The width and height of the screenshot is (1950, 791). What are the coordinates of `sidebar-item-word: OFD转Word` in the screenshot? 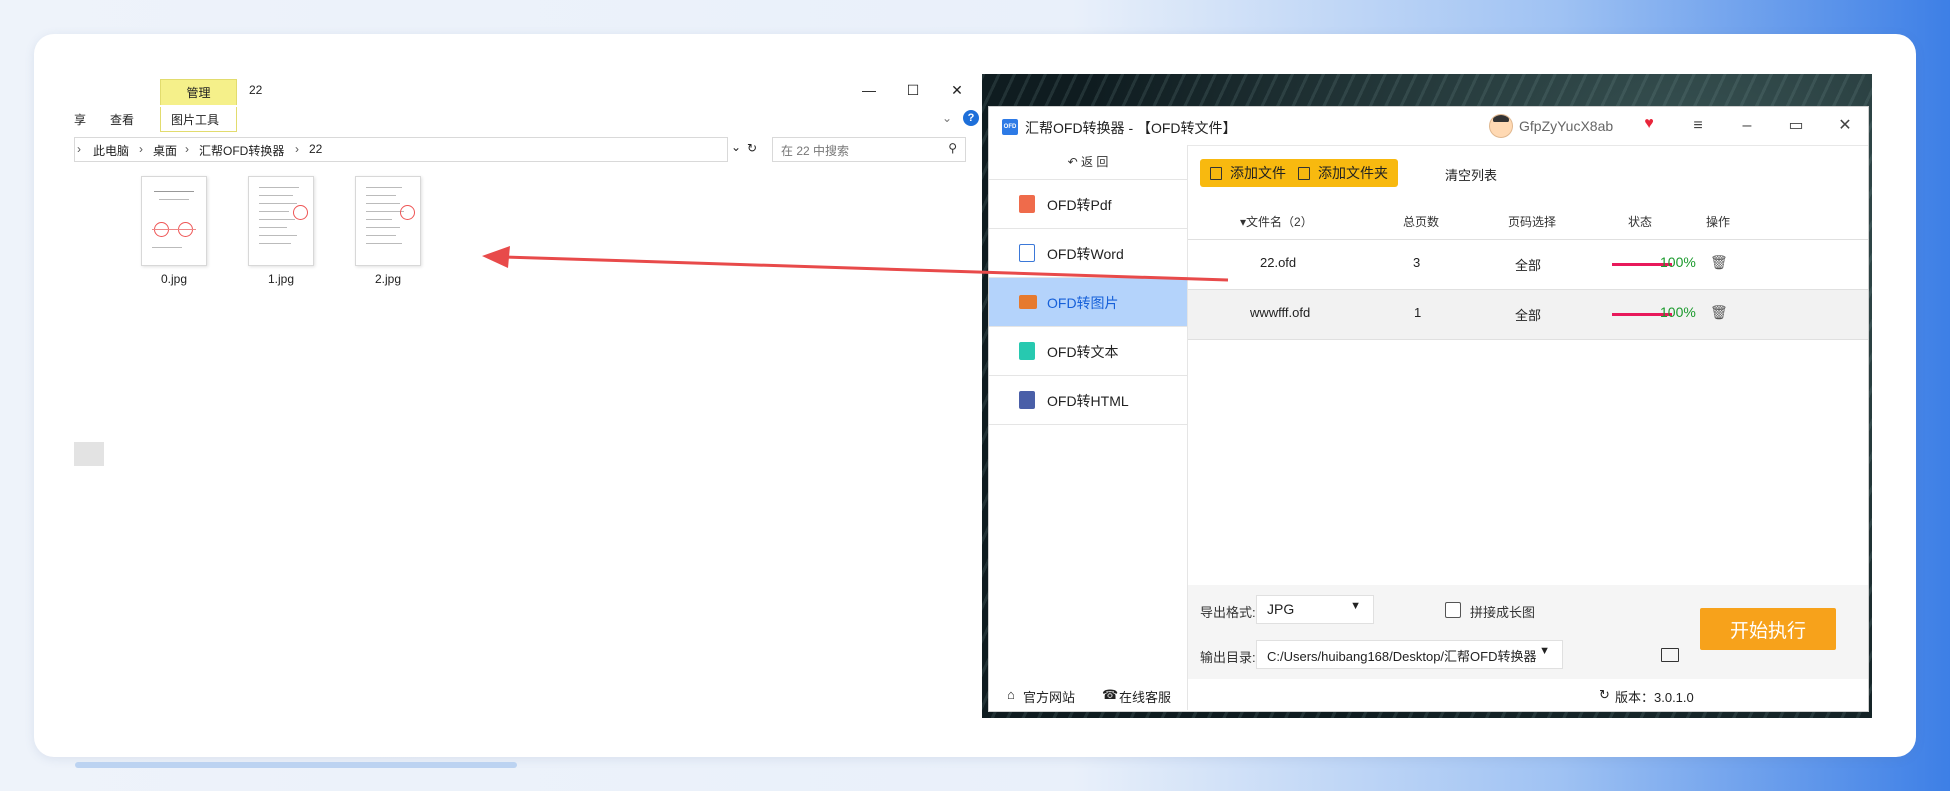 It's located at (1088, 253).